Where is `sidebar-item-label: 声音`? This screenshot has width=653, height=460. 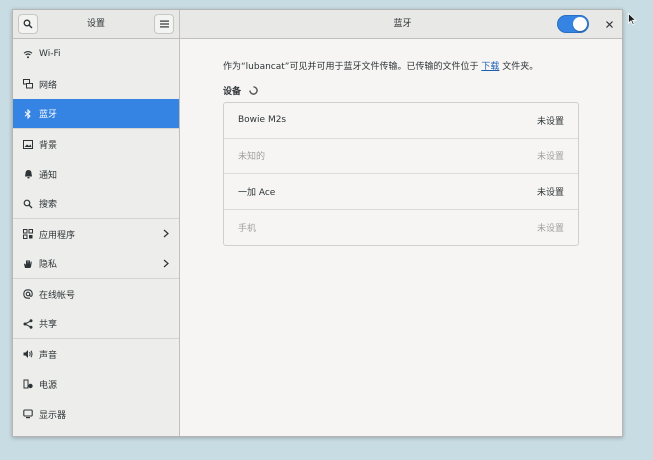 sidebar-item-label: 声音 is located at coordinates (48, 355).